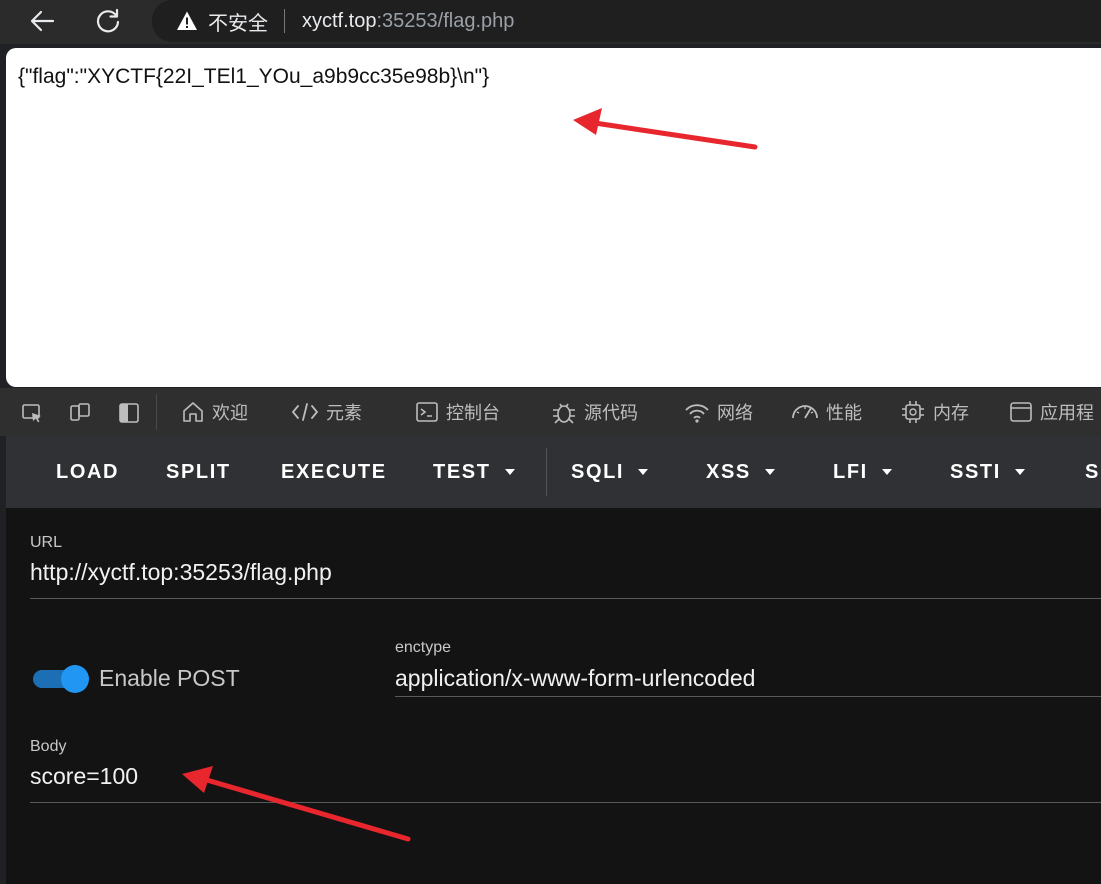 The image size is (1101, 884). Describe the element at coordinates (32, 413) in the screenshot. I see `inspect-element-icon` at that location.